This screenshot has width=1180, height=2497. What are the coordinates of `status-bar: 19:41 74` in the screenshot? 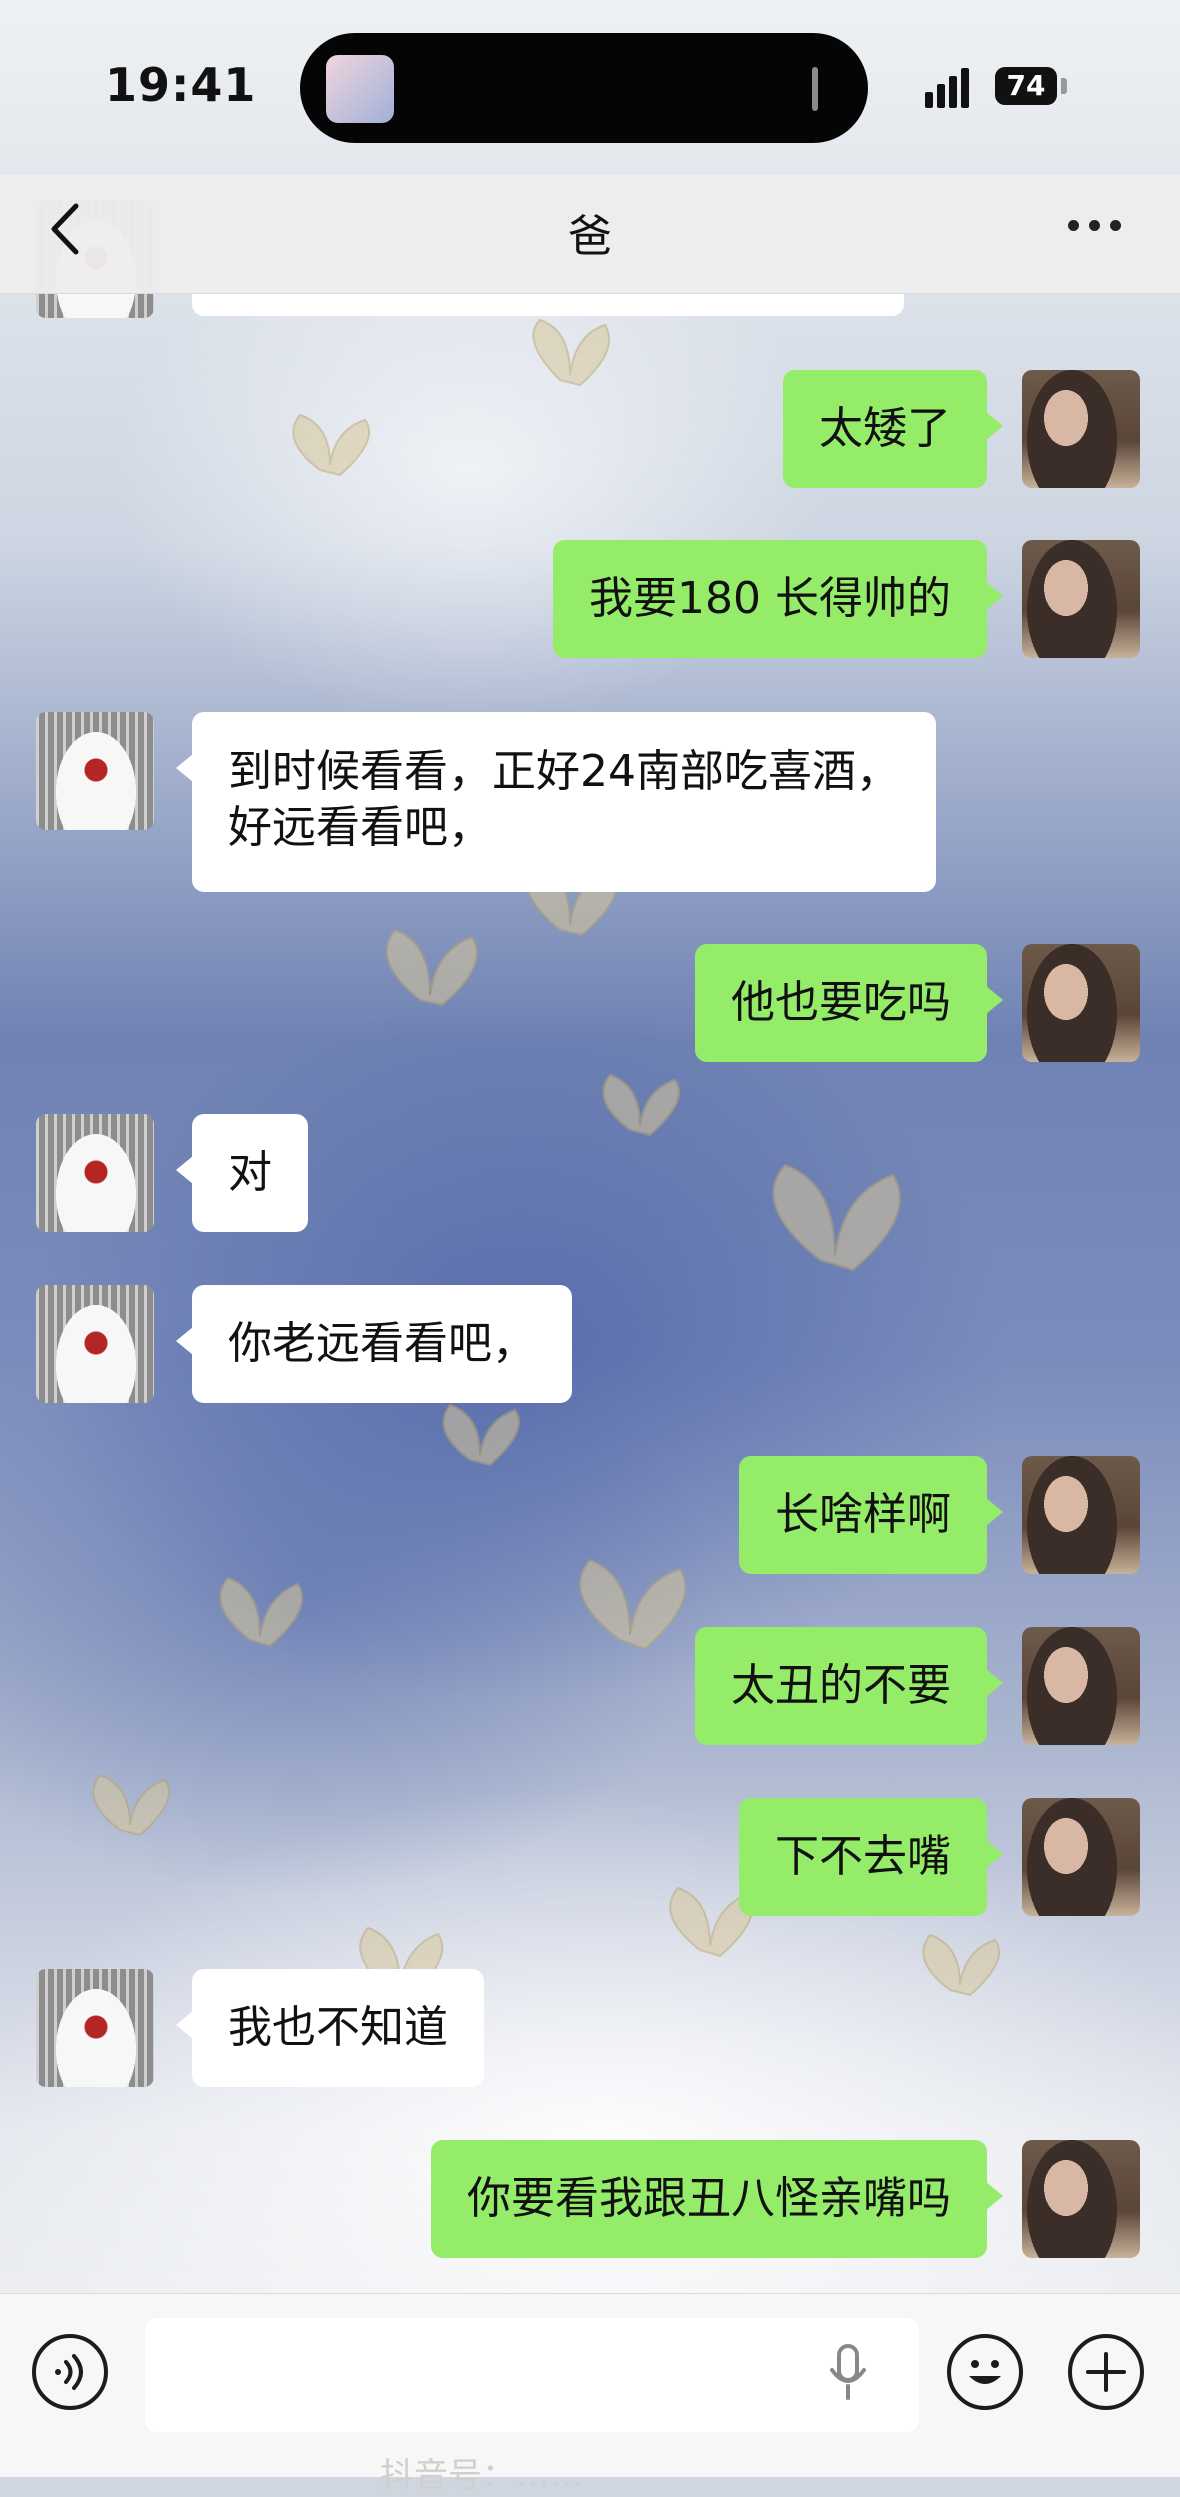 It's located at (590, 87).